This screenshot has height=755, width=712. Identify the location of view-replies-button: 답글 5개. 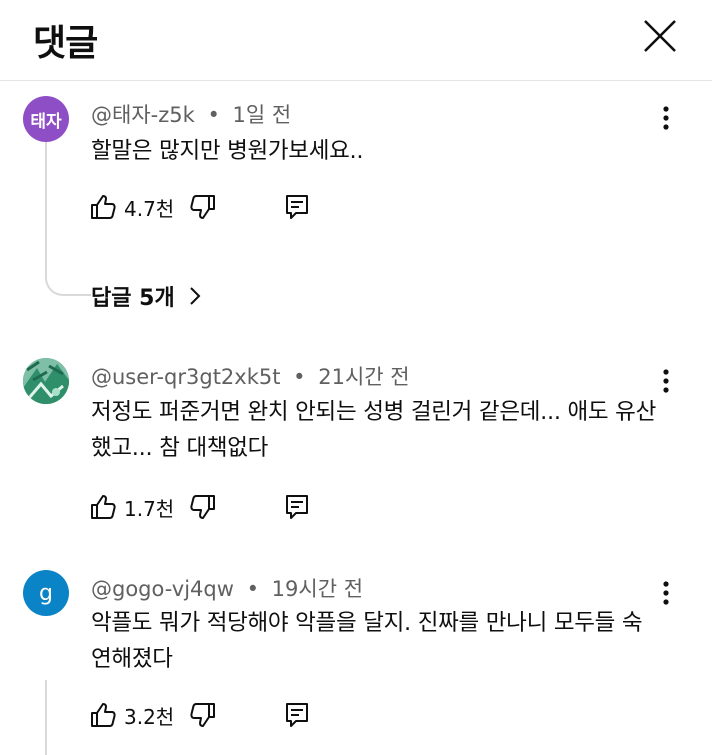
(147, 296).